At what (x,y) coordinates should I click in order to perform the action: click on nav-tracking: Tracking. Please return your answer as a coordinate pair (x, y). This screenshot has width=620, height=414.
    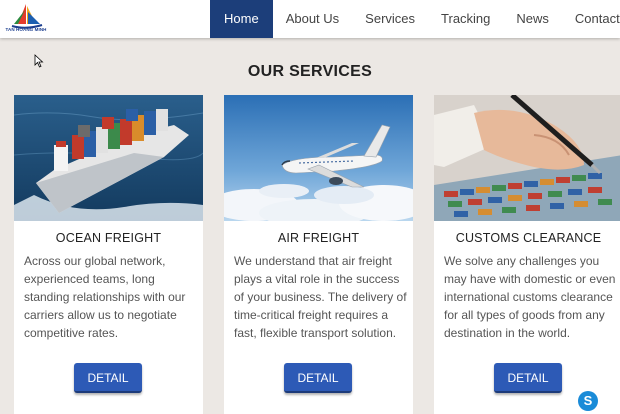
    Looking at the image, I should click on (465, 19).